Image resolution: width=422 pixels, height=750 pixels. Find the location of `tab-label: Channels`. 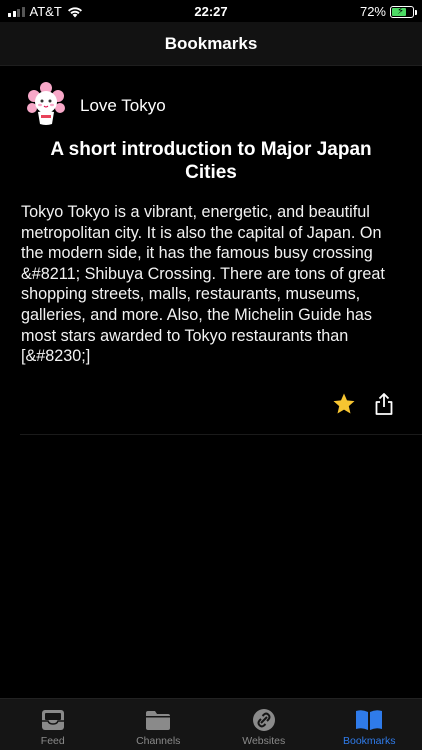

tab-label: Channels is located at coordinates (158, 741).